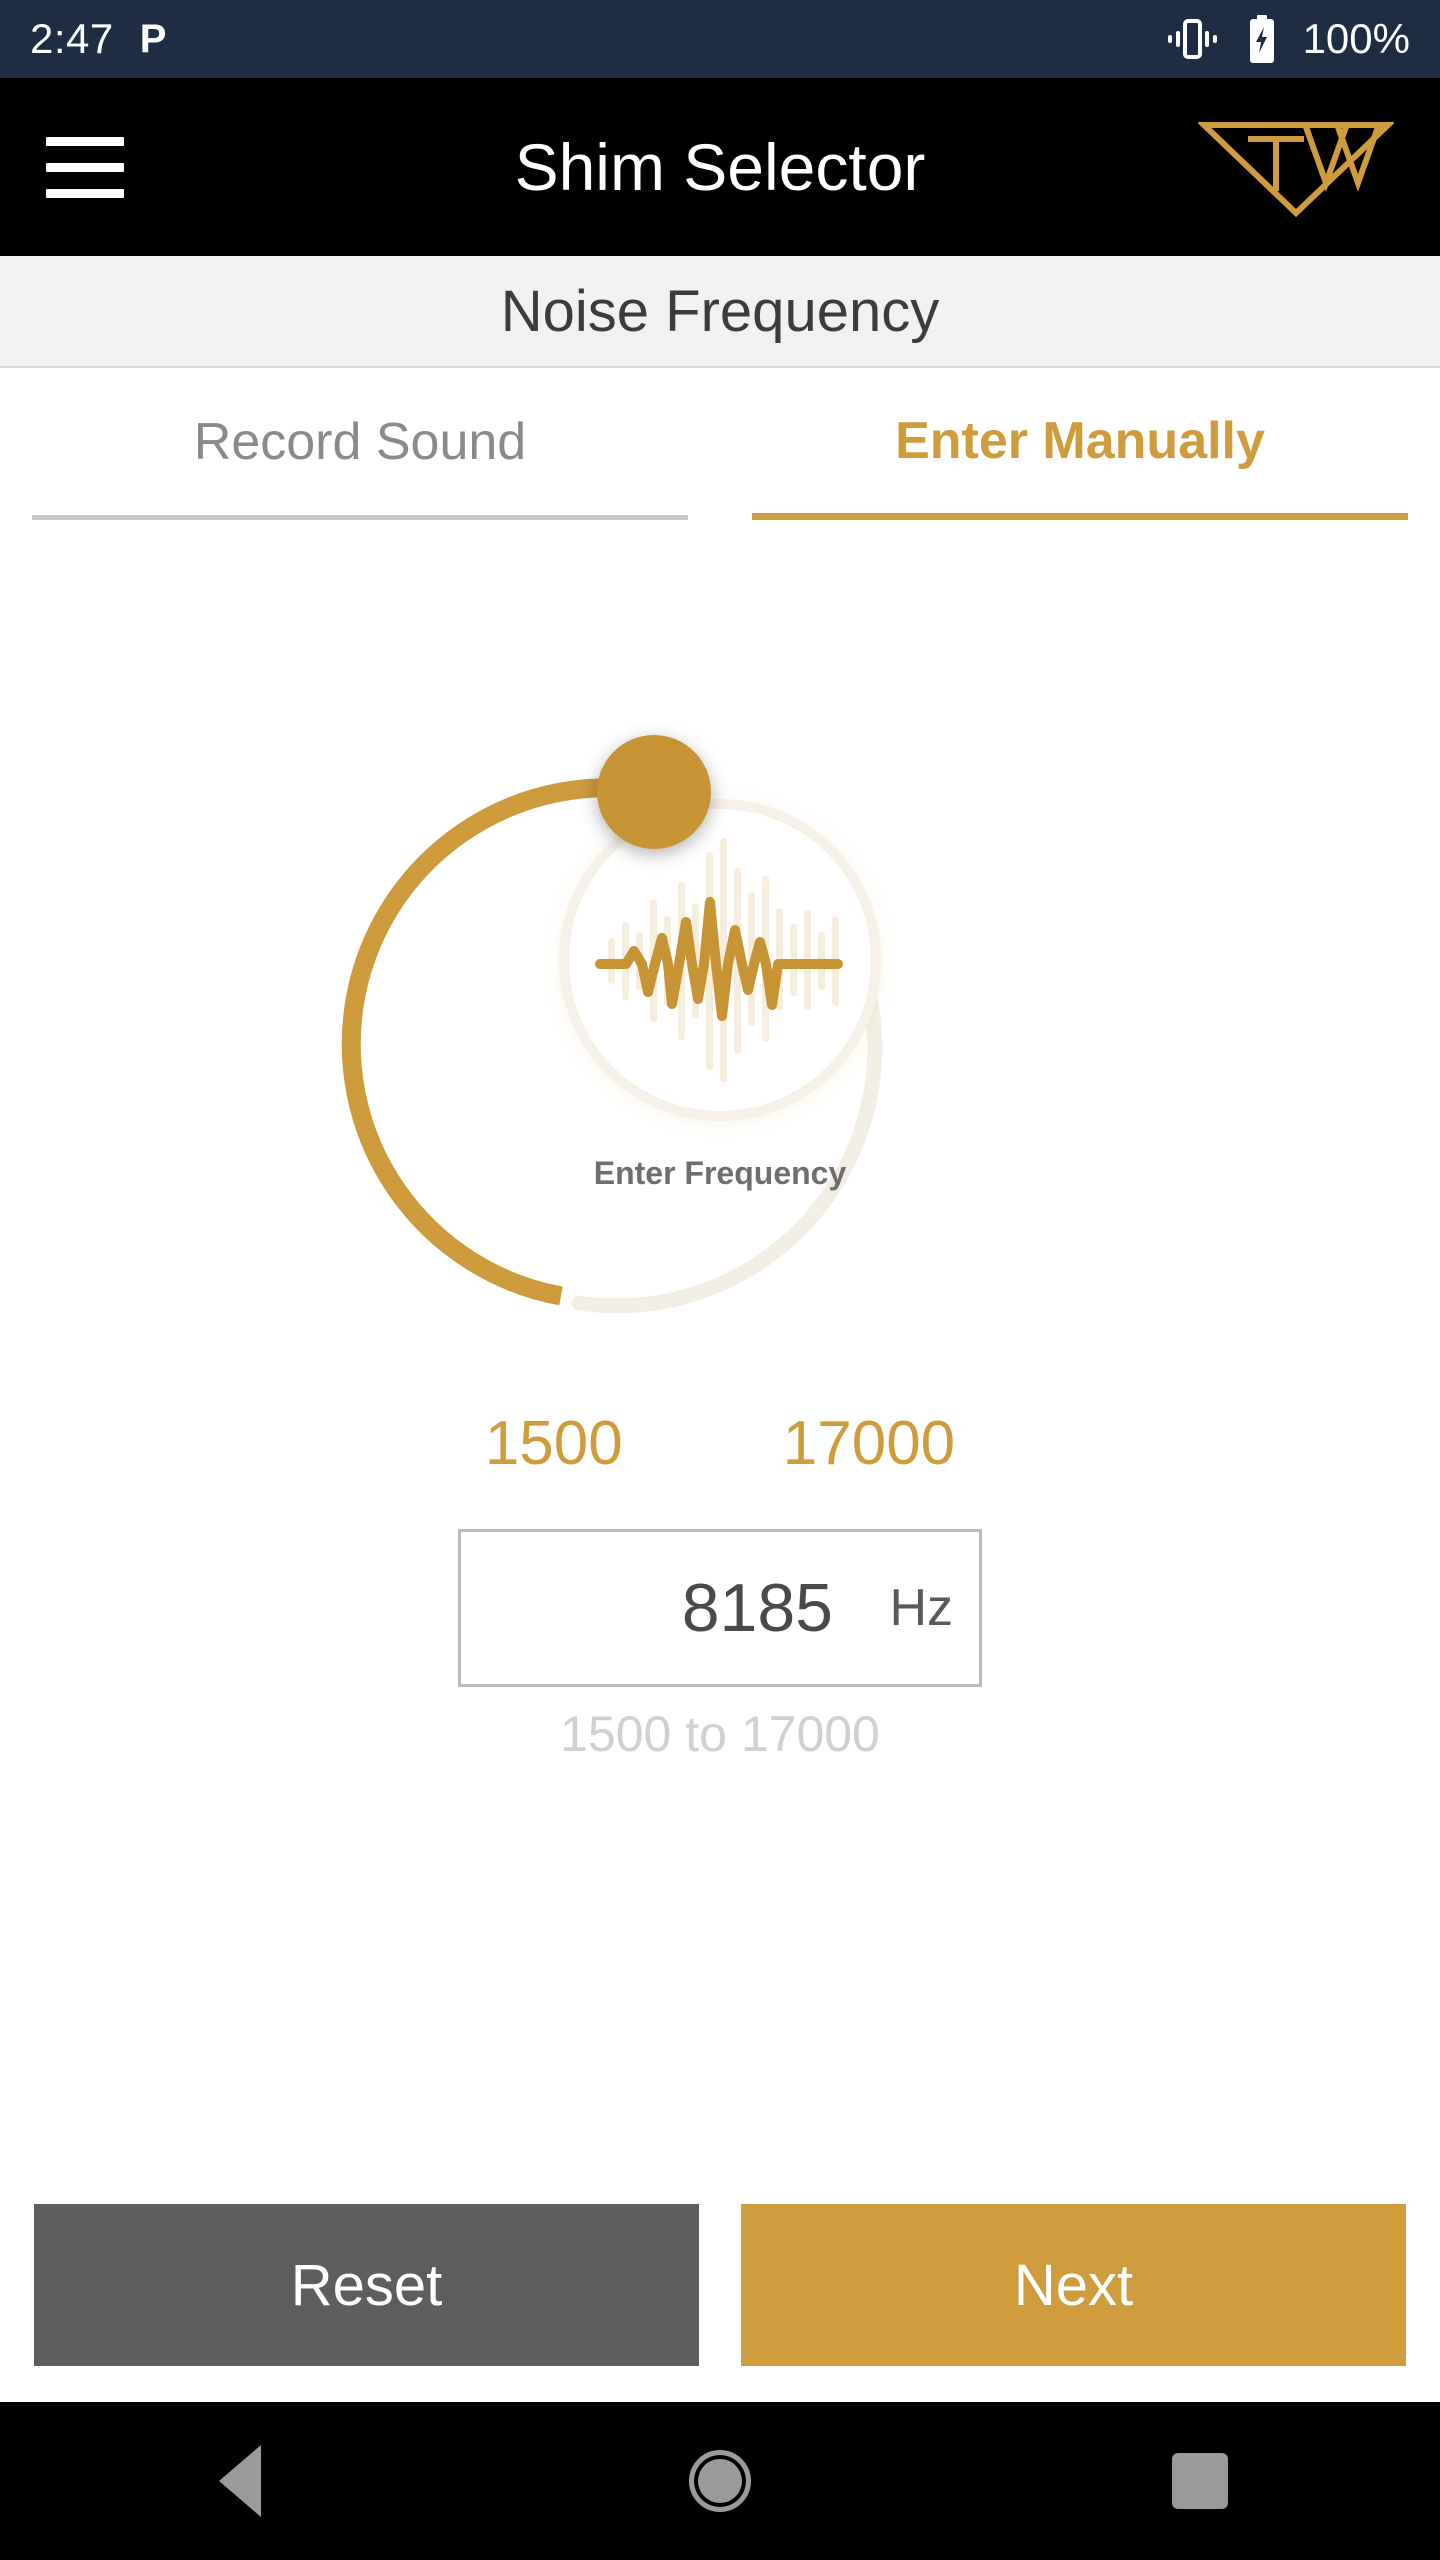  I want to click on reset-button: Reset, so click(366, 2285).